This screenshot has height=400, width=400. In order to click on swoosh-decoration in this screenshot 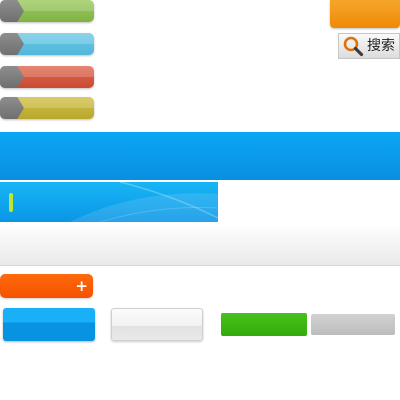, I will do `click(144, 202)`.